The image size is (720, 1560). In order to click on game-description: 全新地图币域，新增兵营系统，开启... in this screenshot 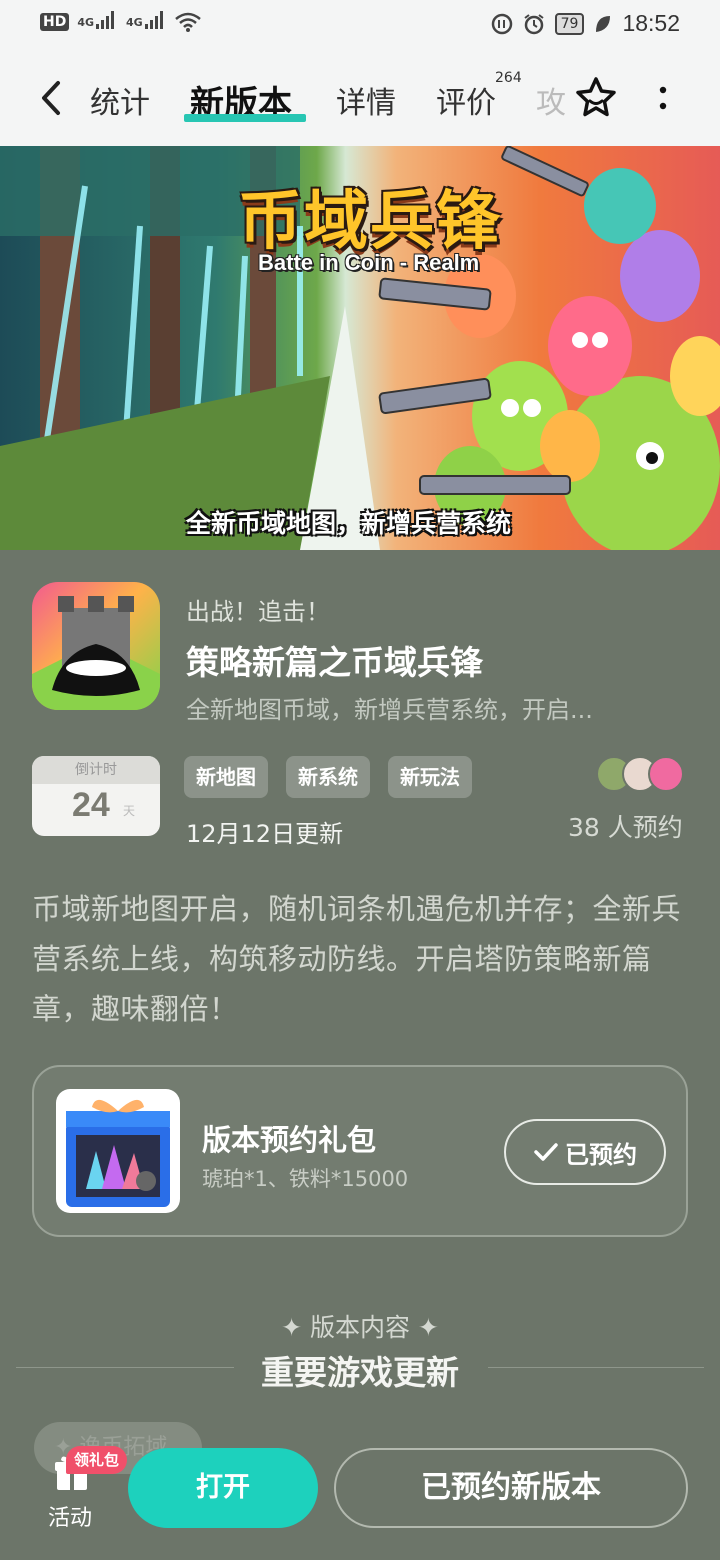, I will do `click(389, 710)`.